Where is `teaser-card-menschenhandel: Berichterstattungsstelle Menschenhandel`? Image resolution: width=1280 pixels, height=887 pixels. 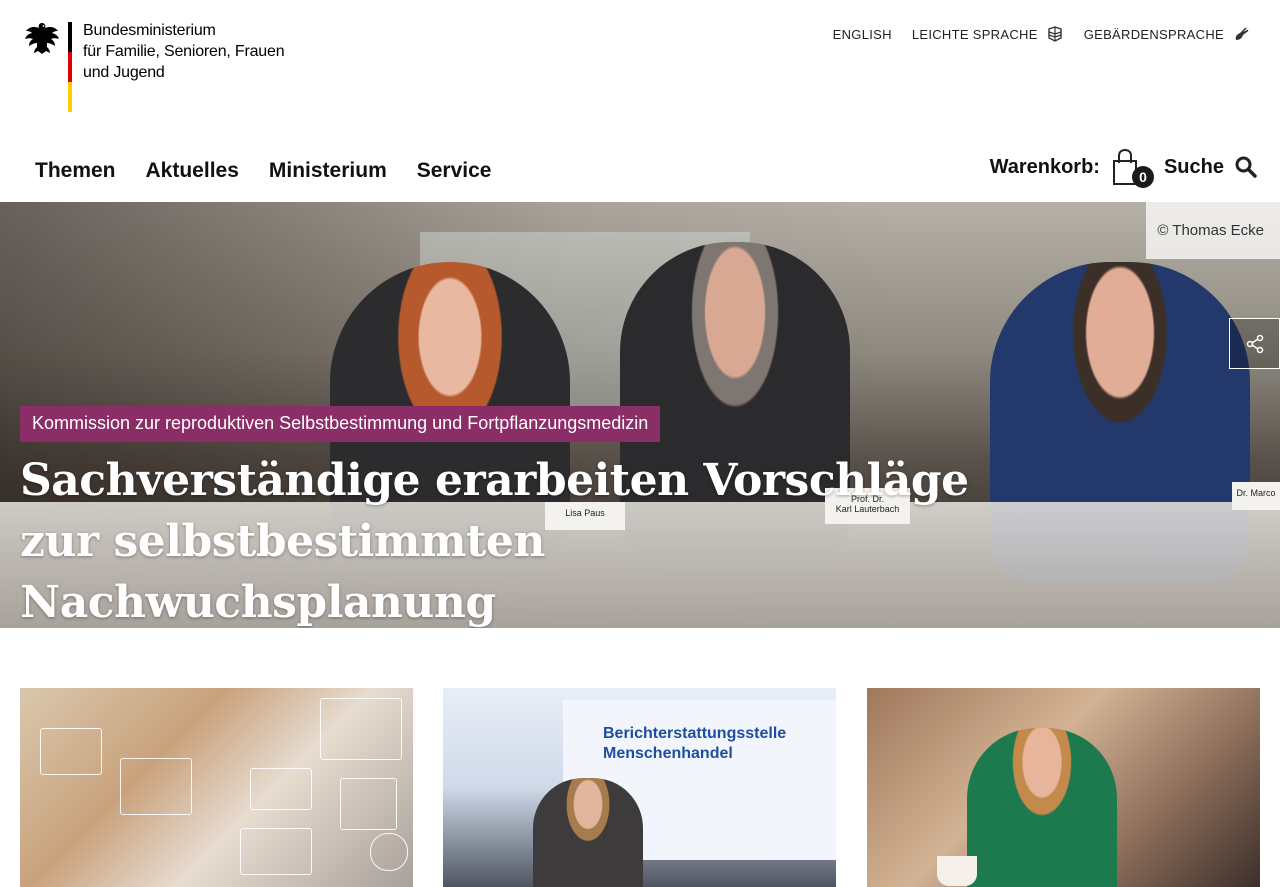
teaser-card-menschenhandel: Berichterstattungsstelle Menschenhandel is located at coordinates (639, 787).